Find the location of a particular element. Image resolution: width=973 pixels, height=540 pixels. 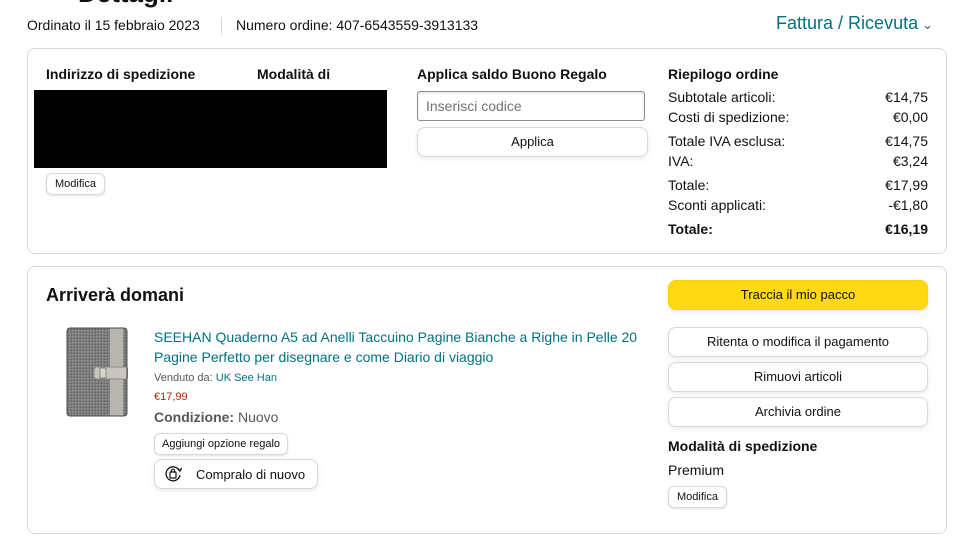

buy-again-button: Compralo di nuovo is located at coordinates (236, 474).